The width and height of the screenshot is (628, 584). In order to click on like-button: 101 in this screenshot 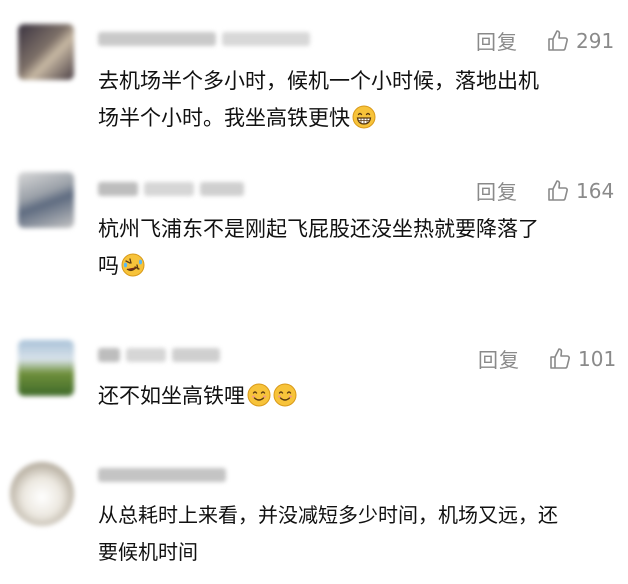, I will do `click(582, 359)`.